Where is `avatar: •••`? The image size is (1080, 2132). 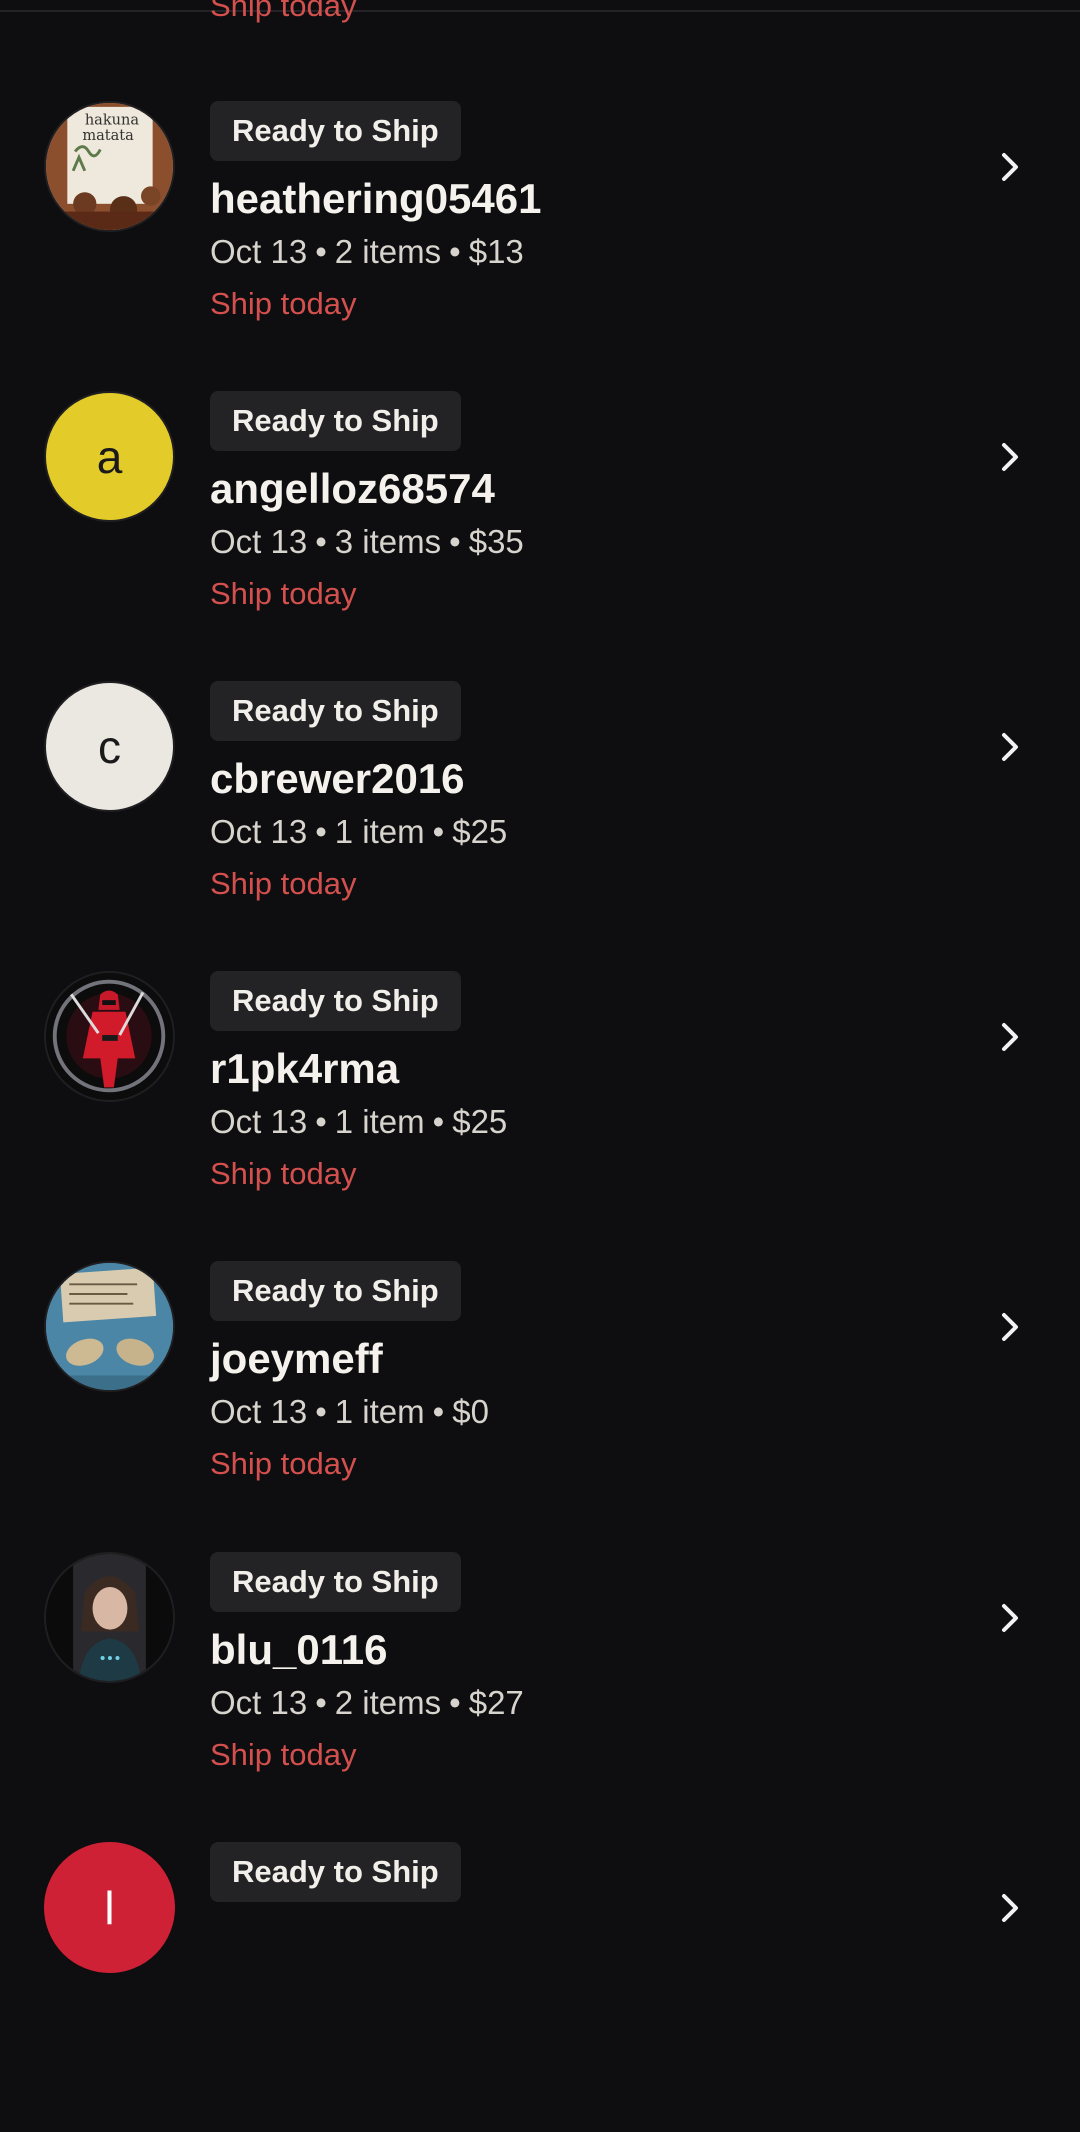 avatar: ••• is located at coordinates (109, 1617).